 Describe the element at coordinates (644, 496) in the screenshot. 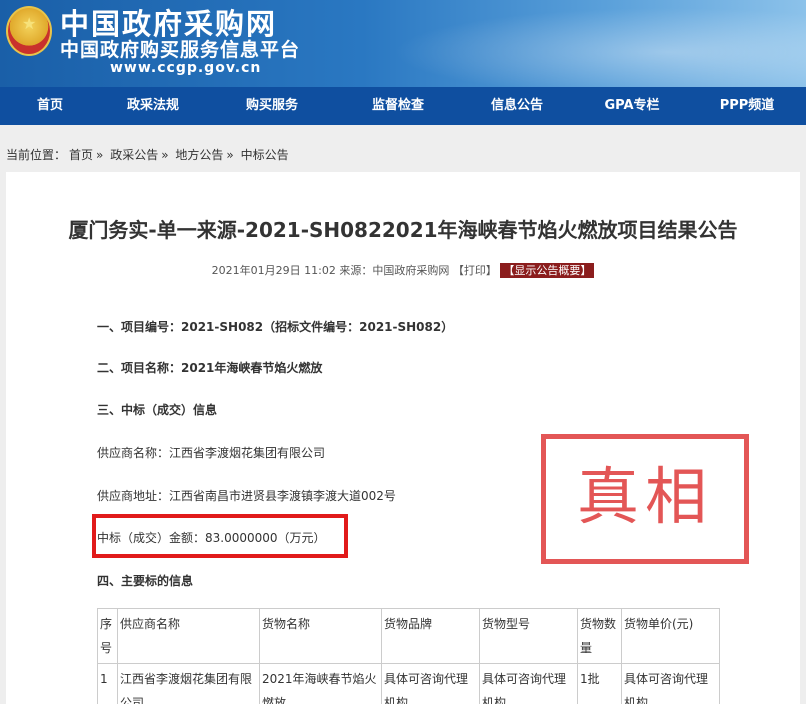

I see `stamp-text: 真相` at that location.